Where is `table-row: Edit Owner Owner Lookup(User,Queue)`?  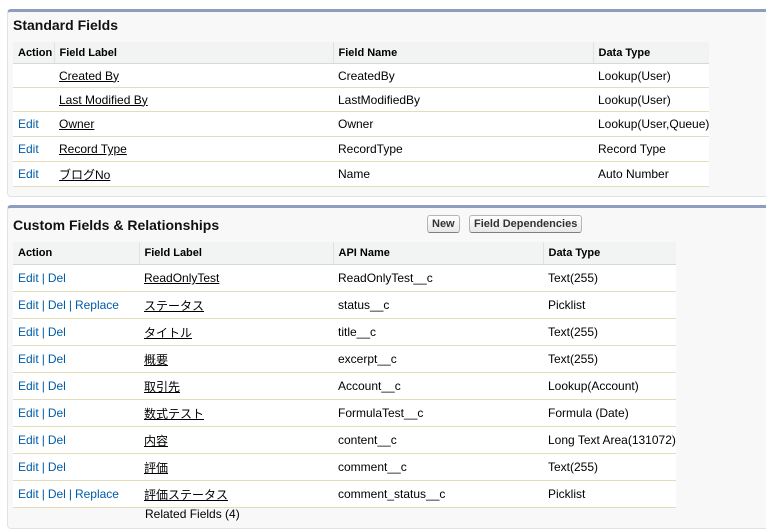
table-row: Edit Owner Owner Lookup(User,Queue) is located at coordinates (361, 124).